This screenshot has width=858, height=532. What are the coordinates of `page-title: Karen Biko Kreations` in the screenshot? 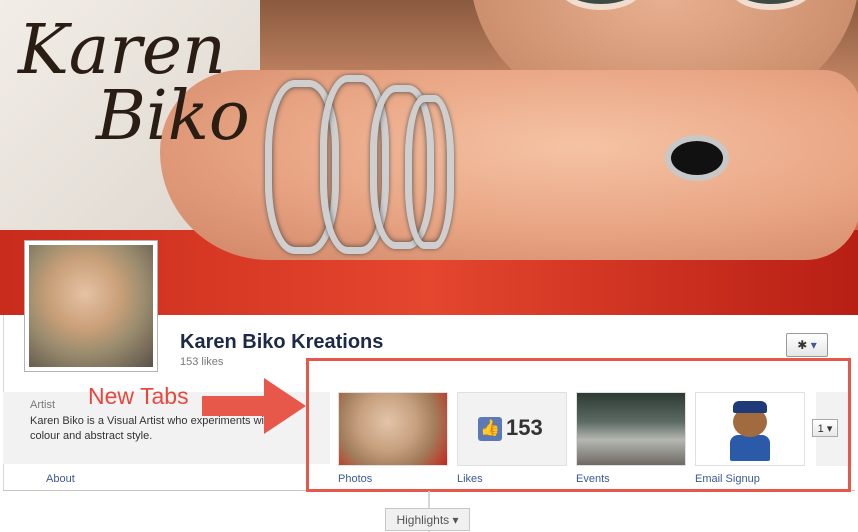 It's located at (281, 342).